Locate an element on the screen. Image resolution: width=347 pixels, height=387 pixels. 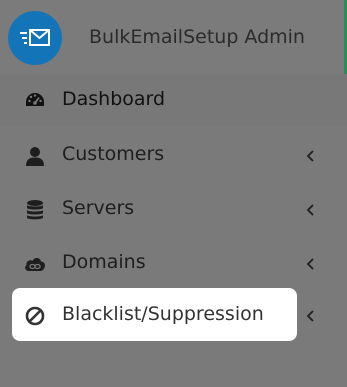
brand-logo is located at coordinates (35, 38).